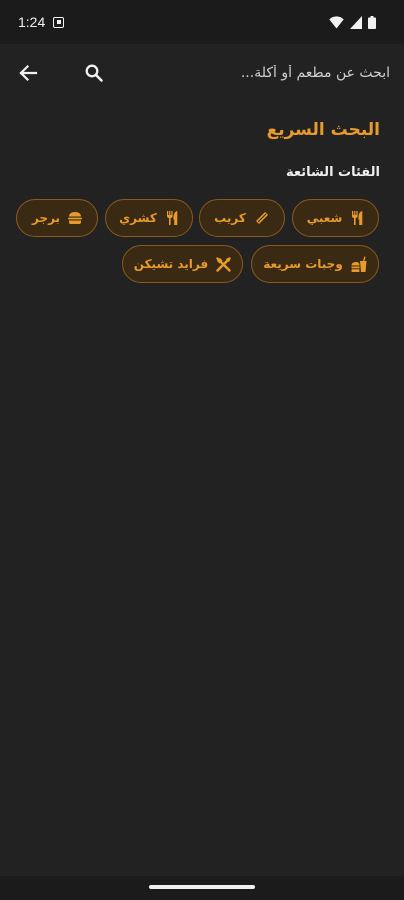  What do you see at coordinates (223, 264) in the screenshot?
I see `crossed-utensils-icon` at bounding box center [223, 264].